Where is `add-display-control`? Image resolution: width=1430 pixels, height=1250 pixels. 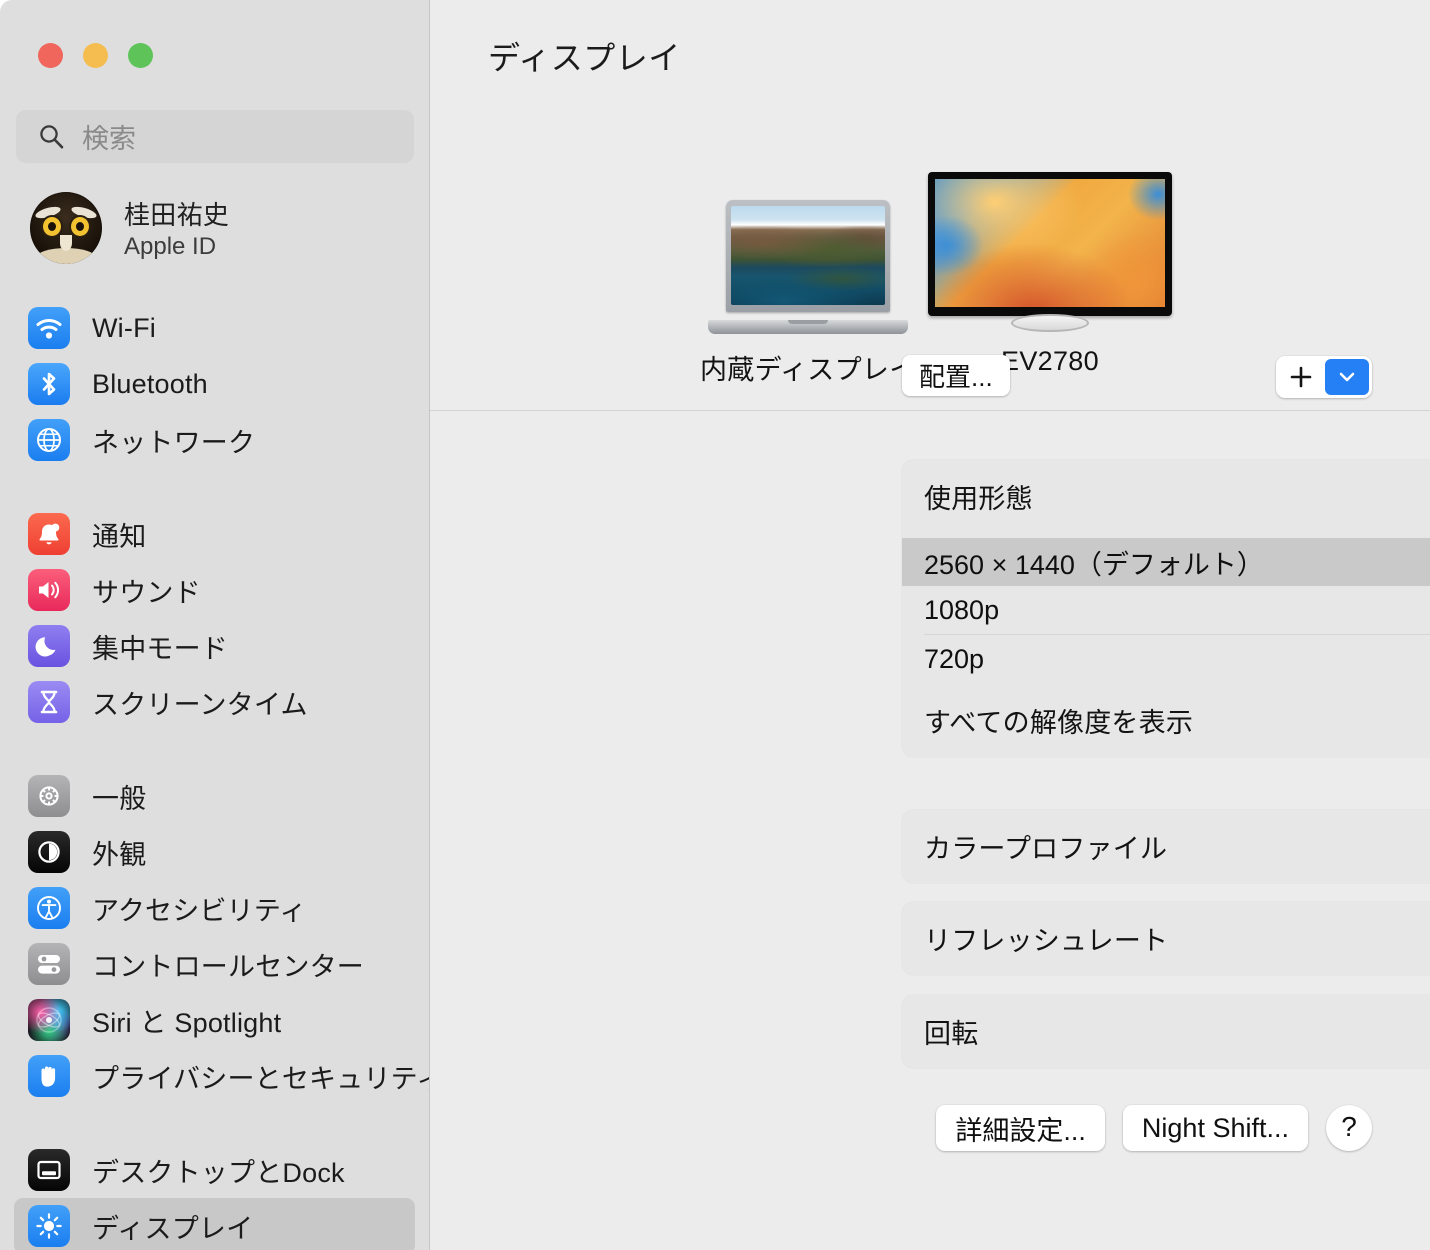 add-display-control is located at coordinates (1324, 377).